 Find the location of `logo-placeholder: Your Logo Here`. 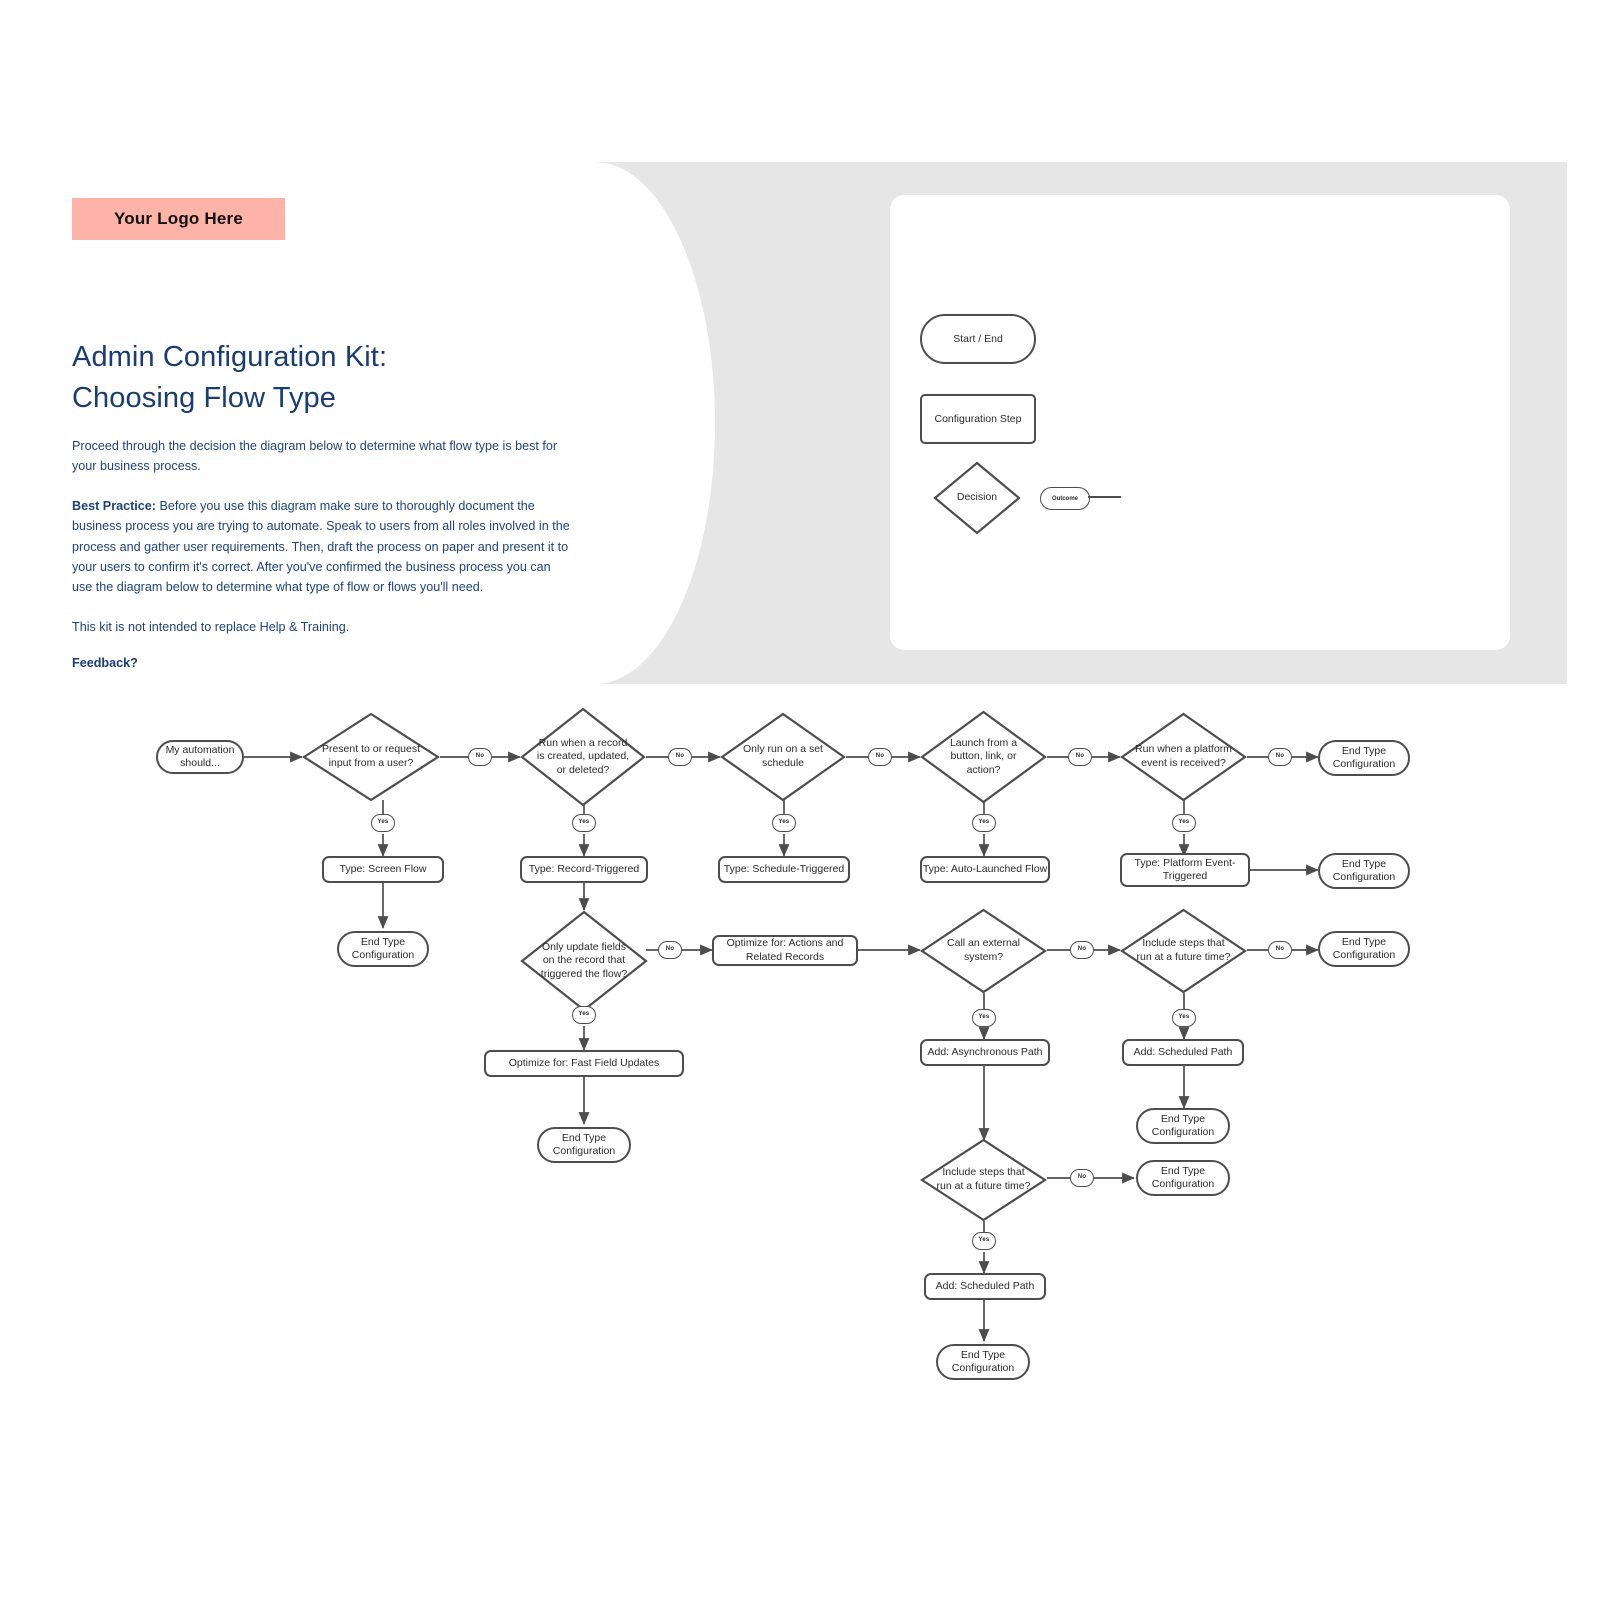

logo-placeholder: Your Logo Here is located at coordinates (178, 219).